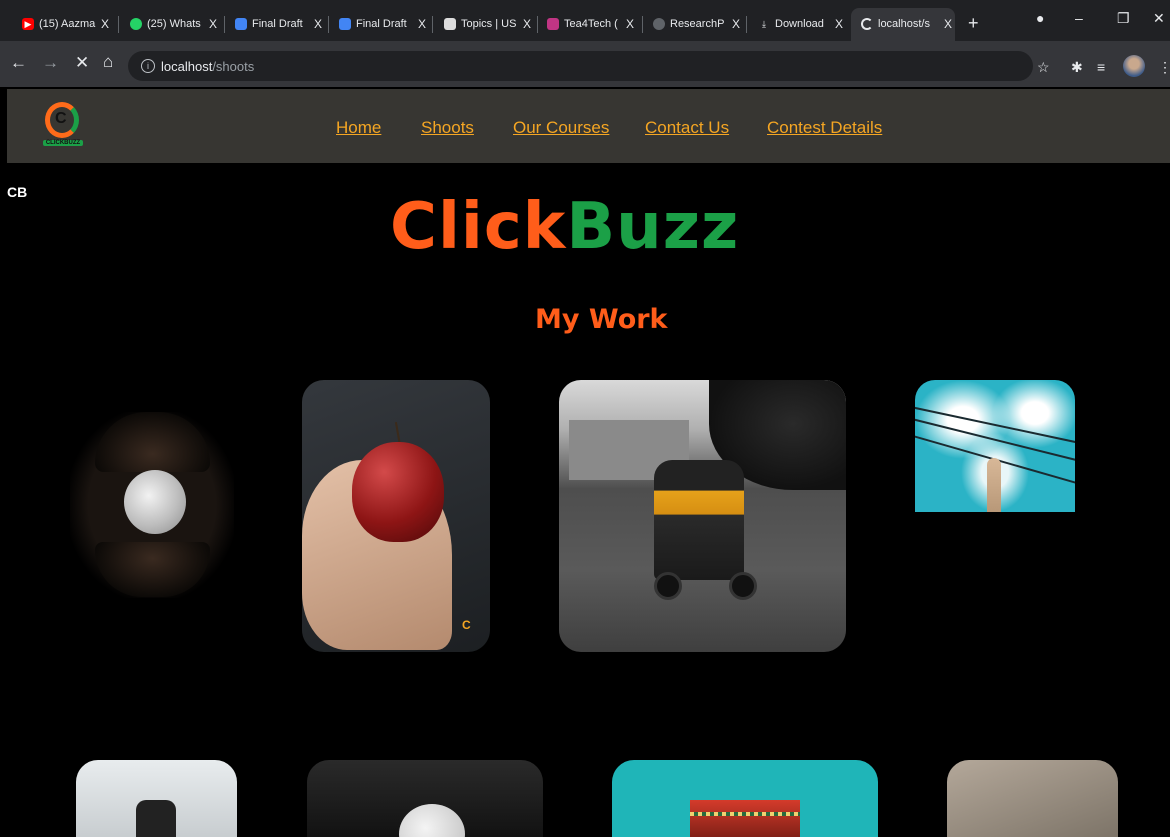 The width and height of the screenshot is (1170, 837). I want to click on brand-title: ClickBuzz, so click(564, 227).